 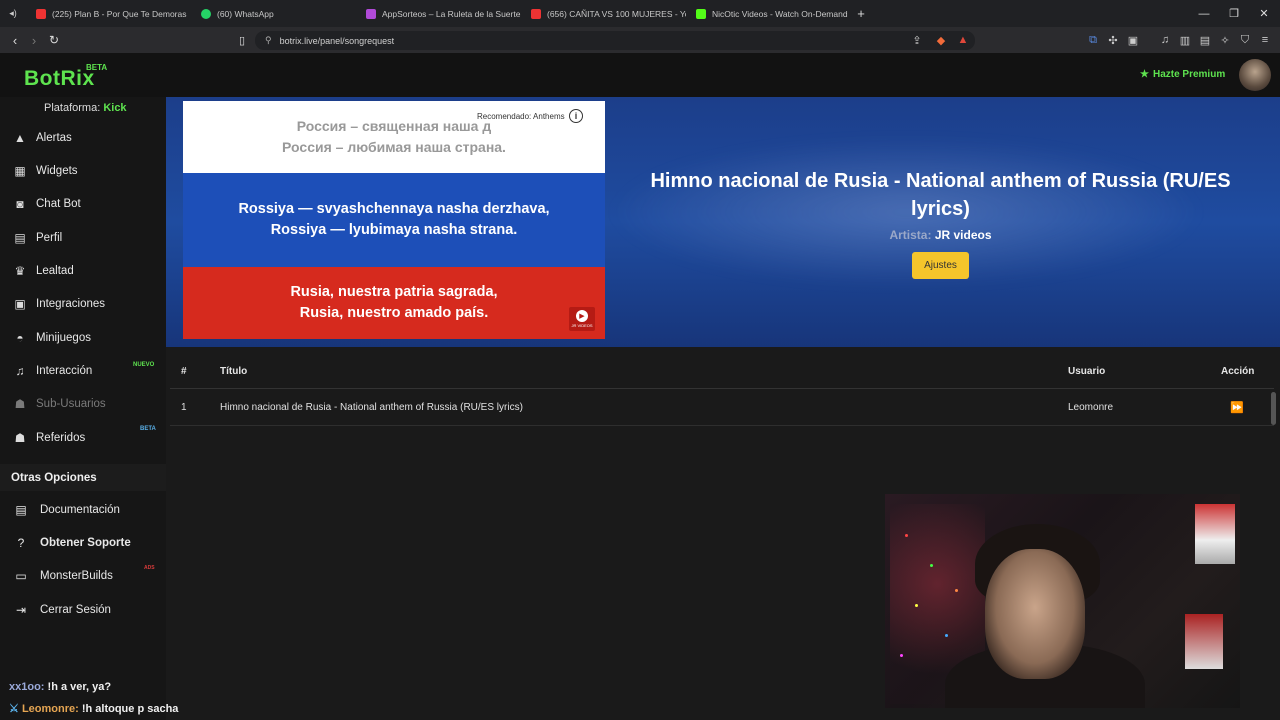 What do you see at coordinates (1204, 13) in the screenshot?
I see `minimize-icon: —` at bounding box center [1204, 13].